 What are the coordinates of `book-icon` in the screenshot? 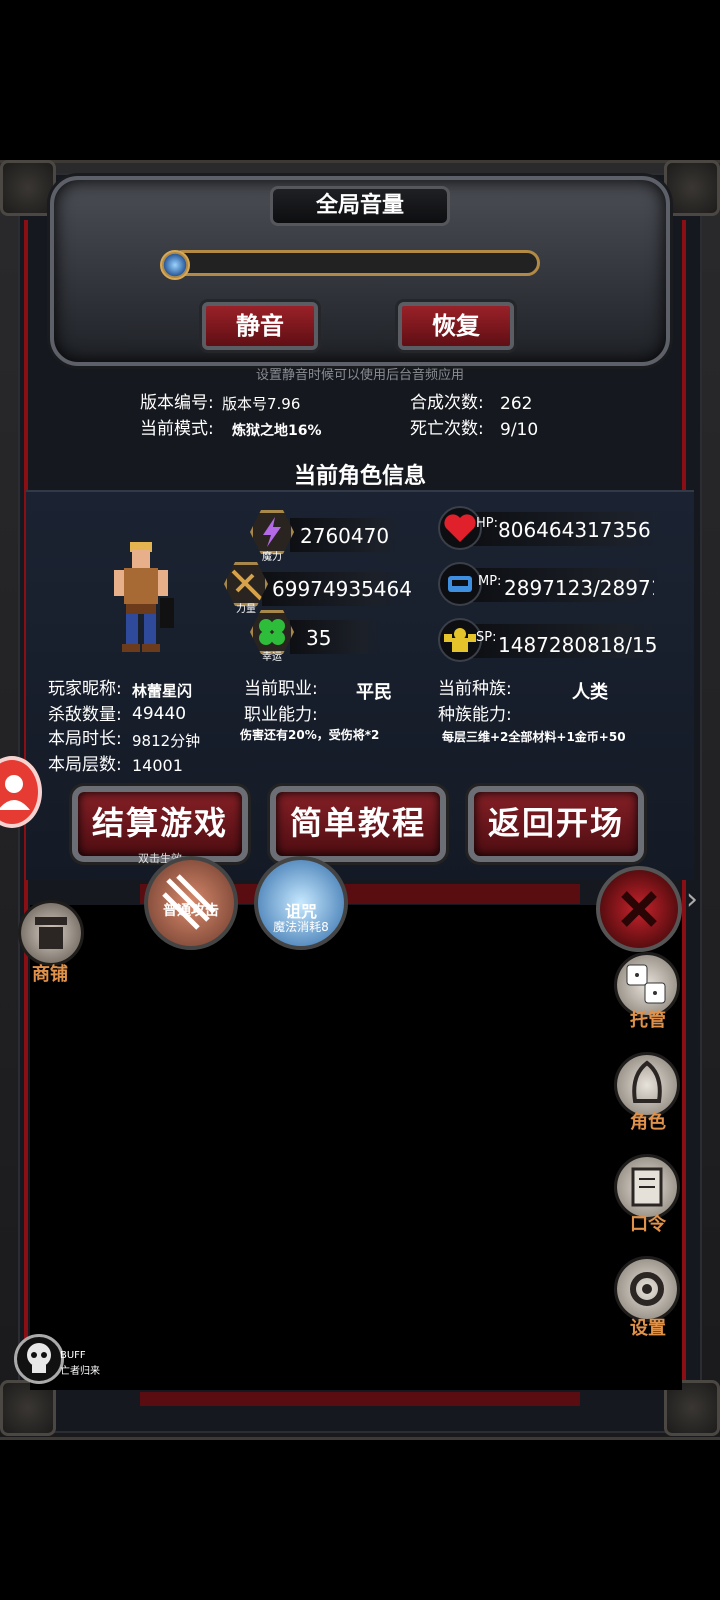 It's located at (647, 1187).